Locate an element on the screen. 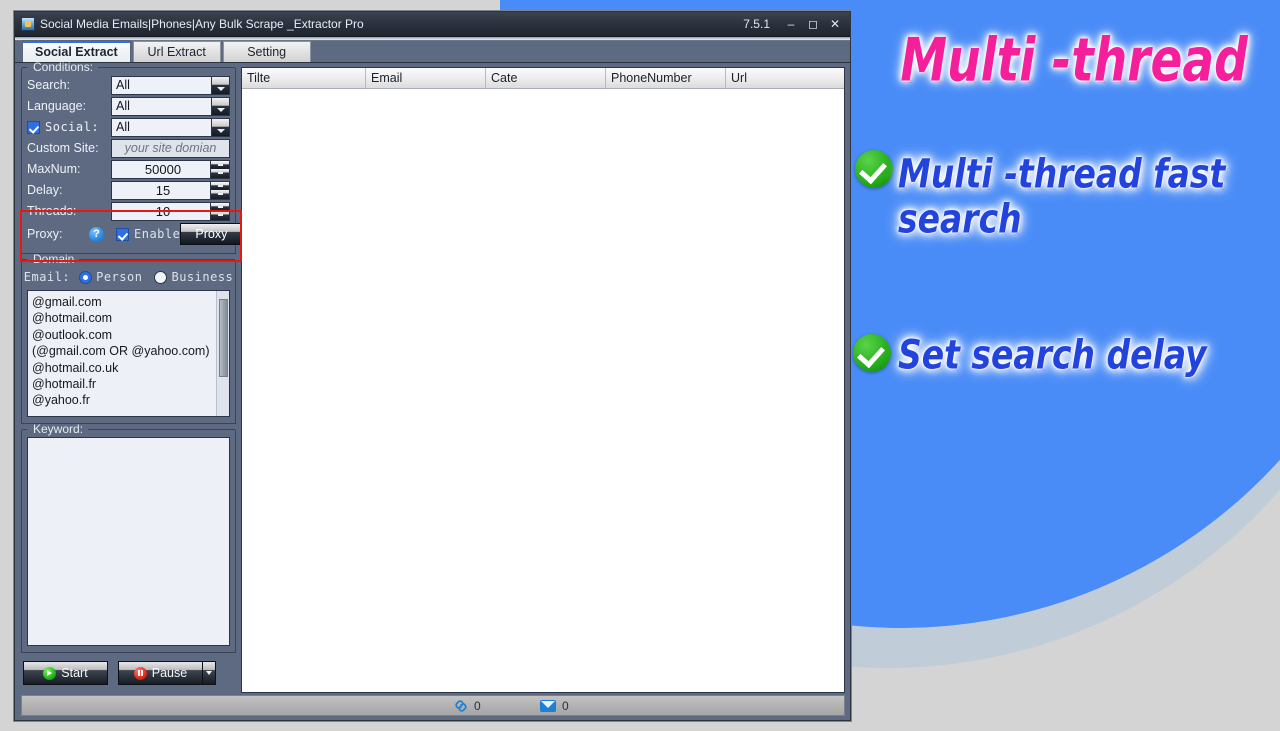 The width and height of the screenshot is (1280, 731). list-item: (@gmail.com OR @yahoo.com) is located at coordinates (130, 351).